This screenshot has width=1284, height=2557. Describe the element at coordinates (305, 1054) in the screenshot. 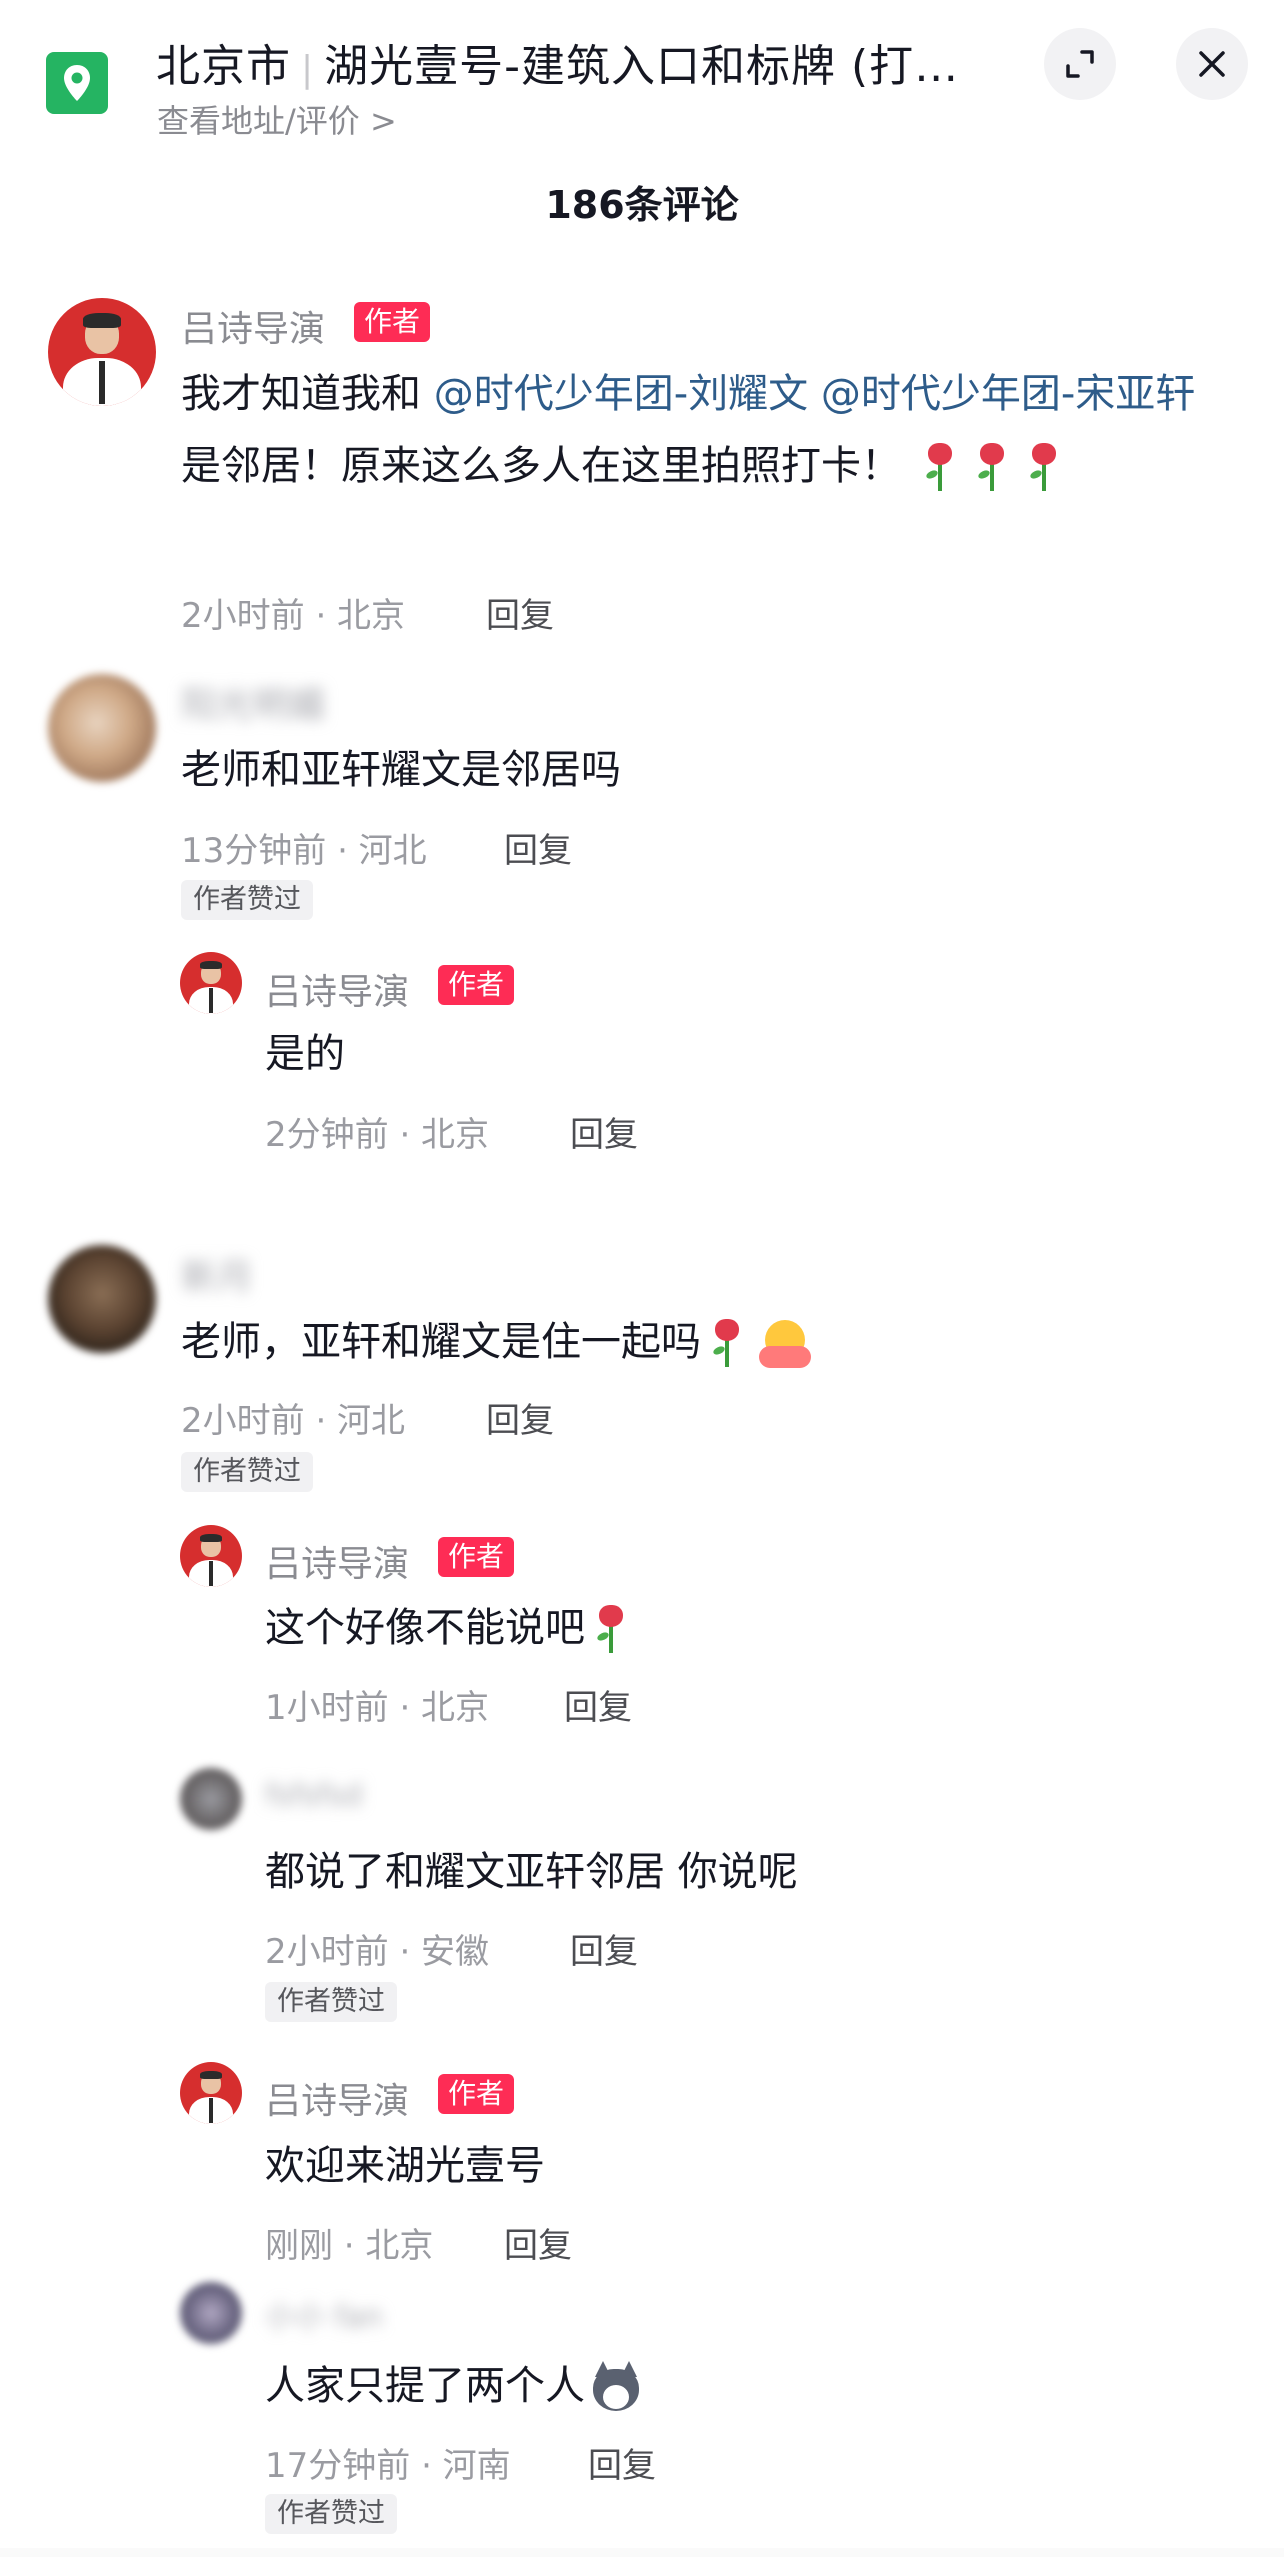

I see `comment-text: 是的` at that location.